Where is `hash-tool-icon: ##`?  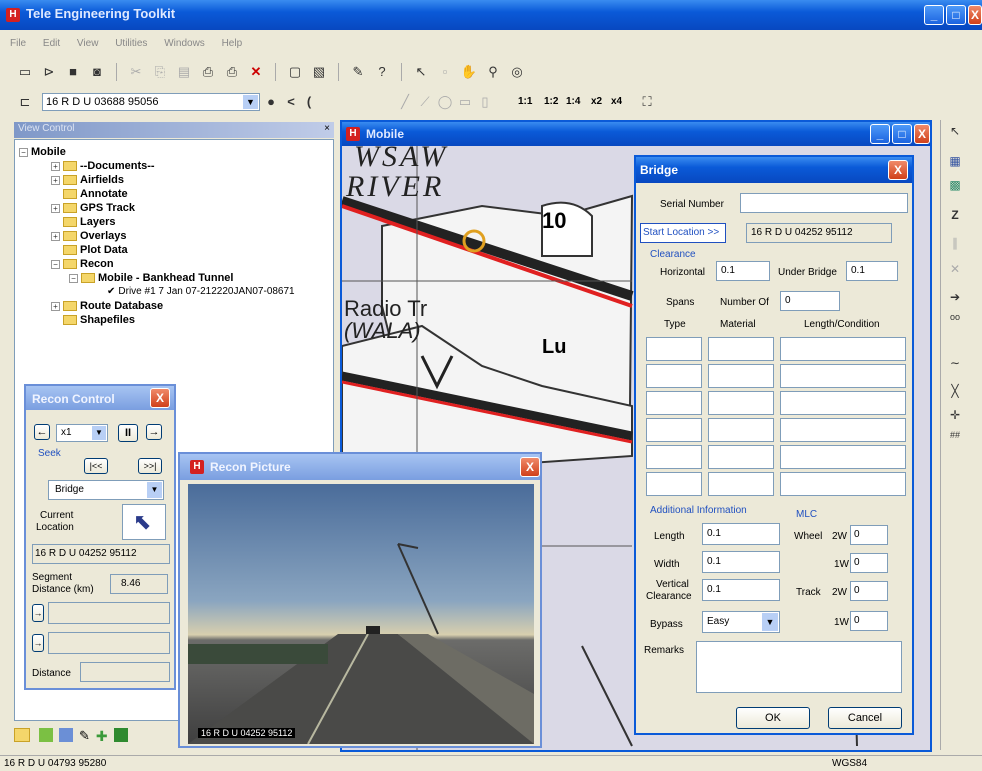 hash-tool-icon: ## is located at coordinates (955, 440).